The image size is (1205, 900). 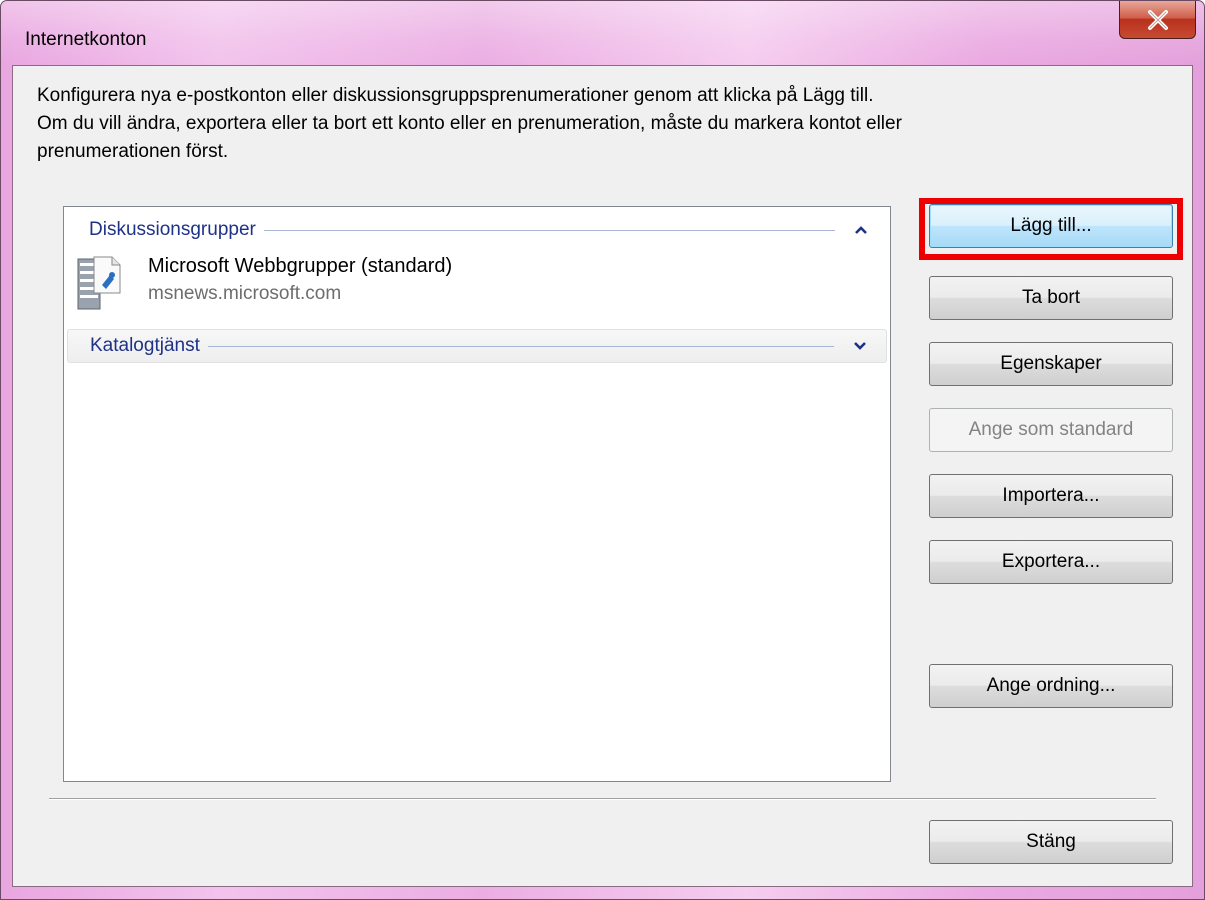 I want to click on group-header-diskussionsgrupper: Diskussionsgrupper, so click(x=477, y=230).